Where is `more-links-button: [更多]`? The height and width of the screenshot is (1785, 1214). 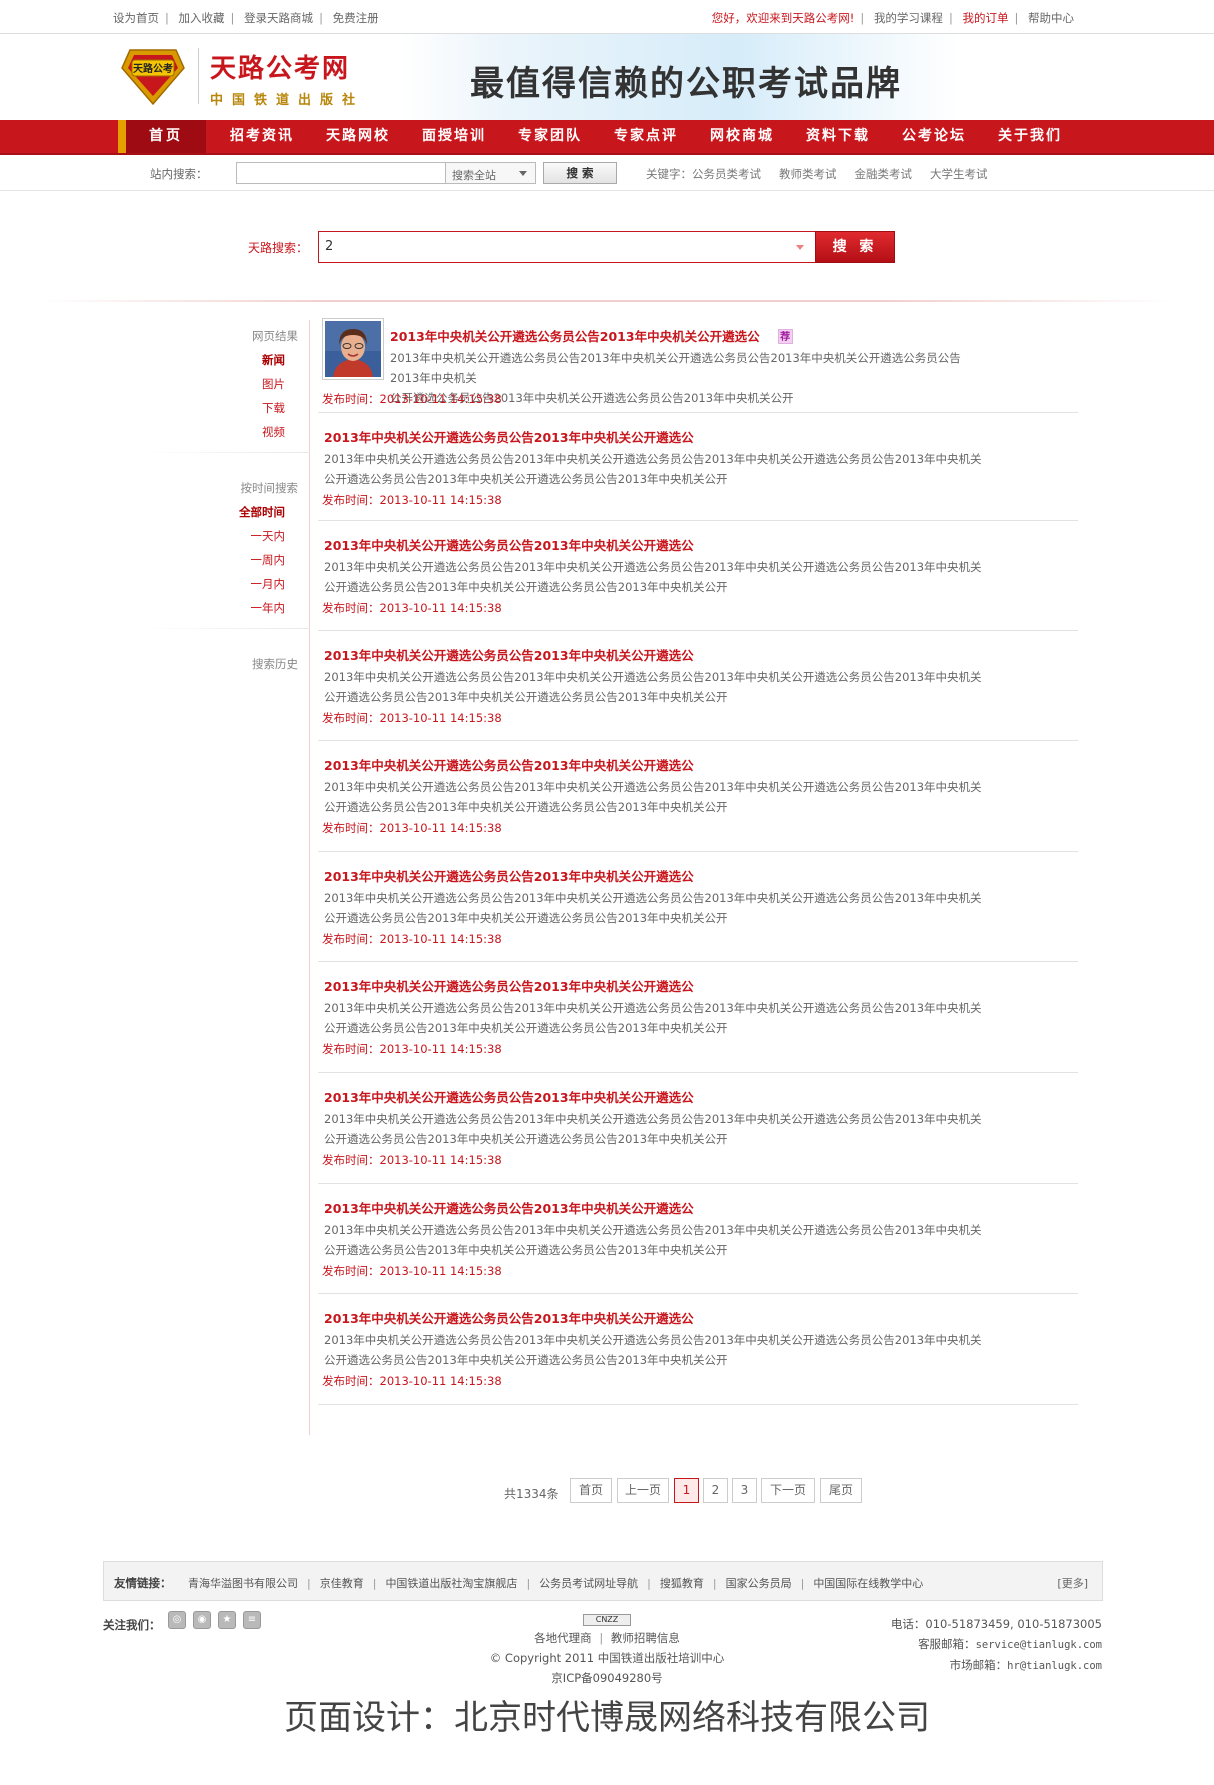
more-links-button: [更多] is located at coordinates (1072, 1583).